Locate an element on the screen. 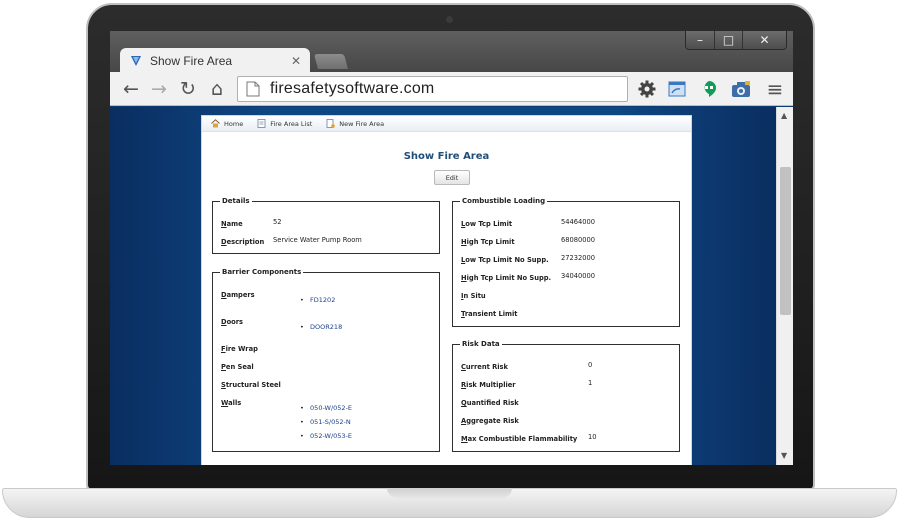 The image size is (899, 527). address-bar: firesafetysoftware.com is located at coordinates (432, 89).